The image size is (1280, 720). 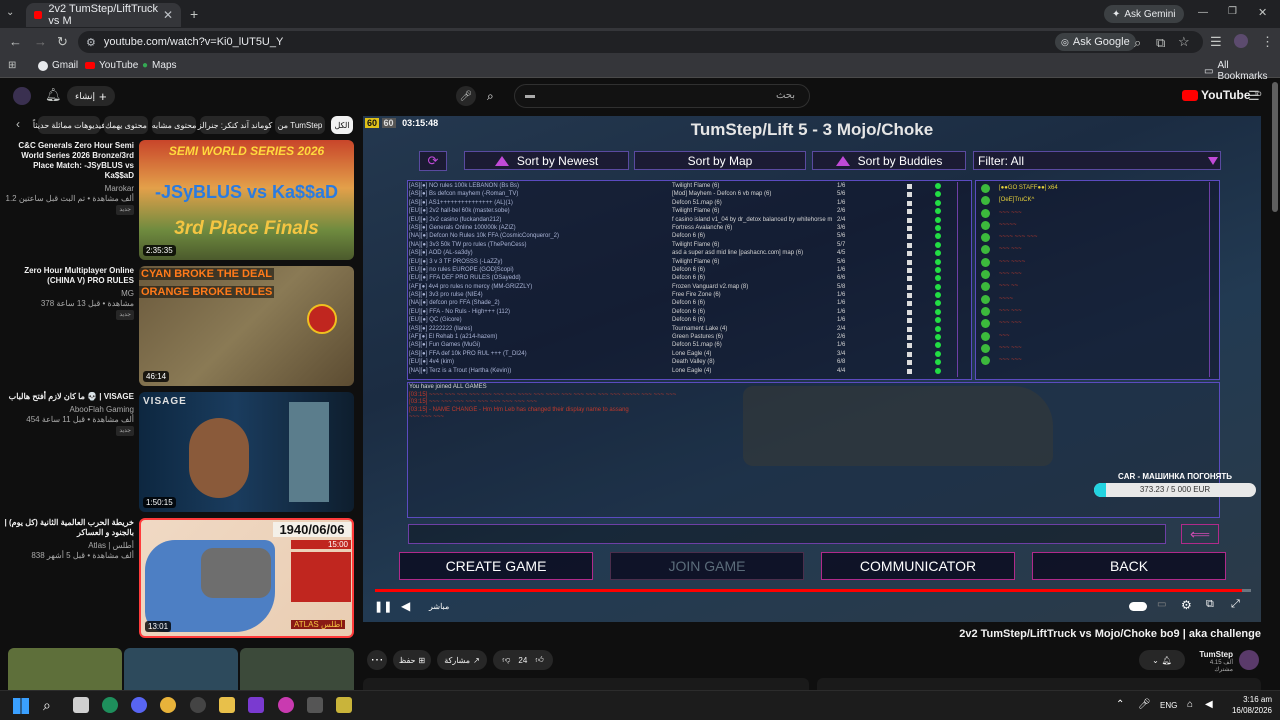 I want to click on volume-icon: ◀︎, so click(x=405, y=606).